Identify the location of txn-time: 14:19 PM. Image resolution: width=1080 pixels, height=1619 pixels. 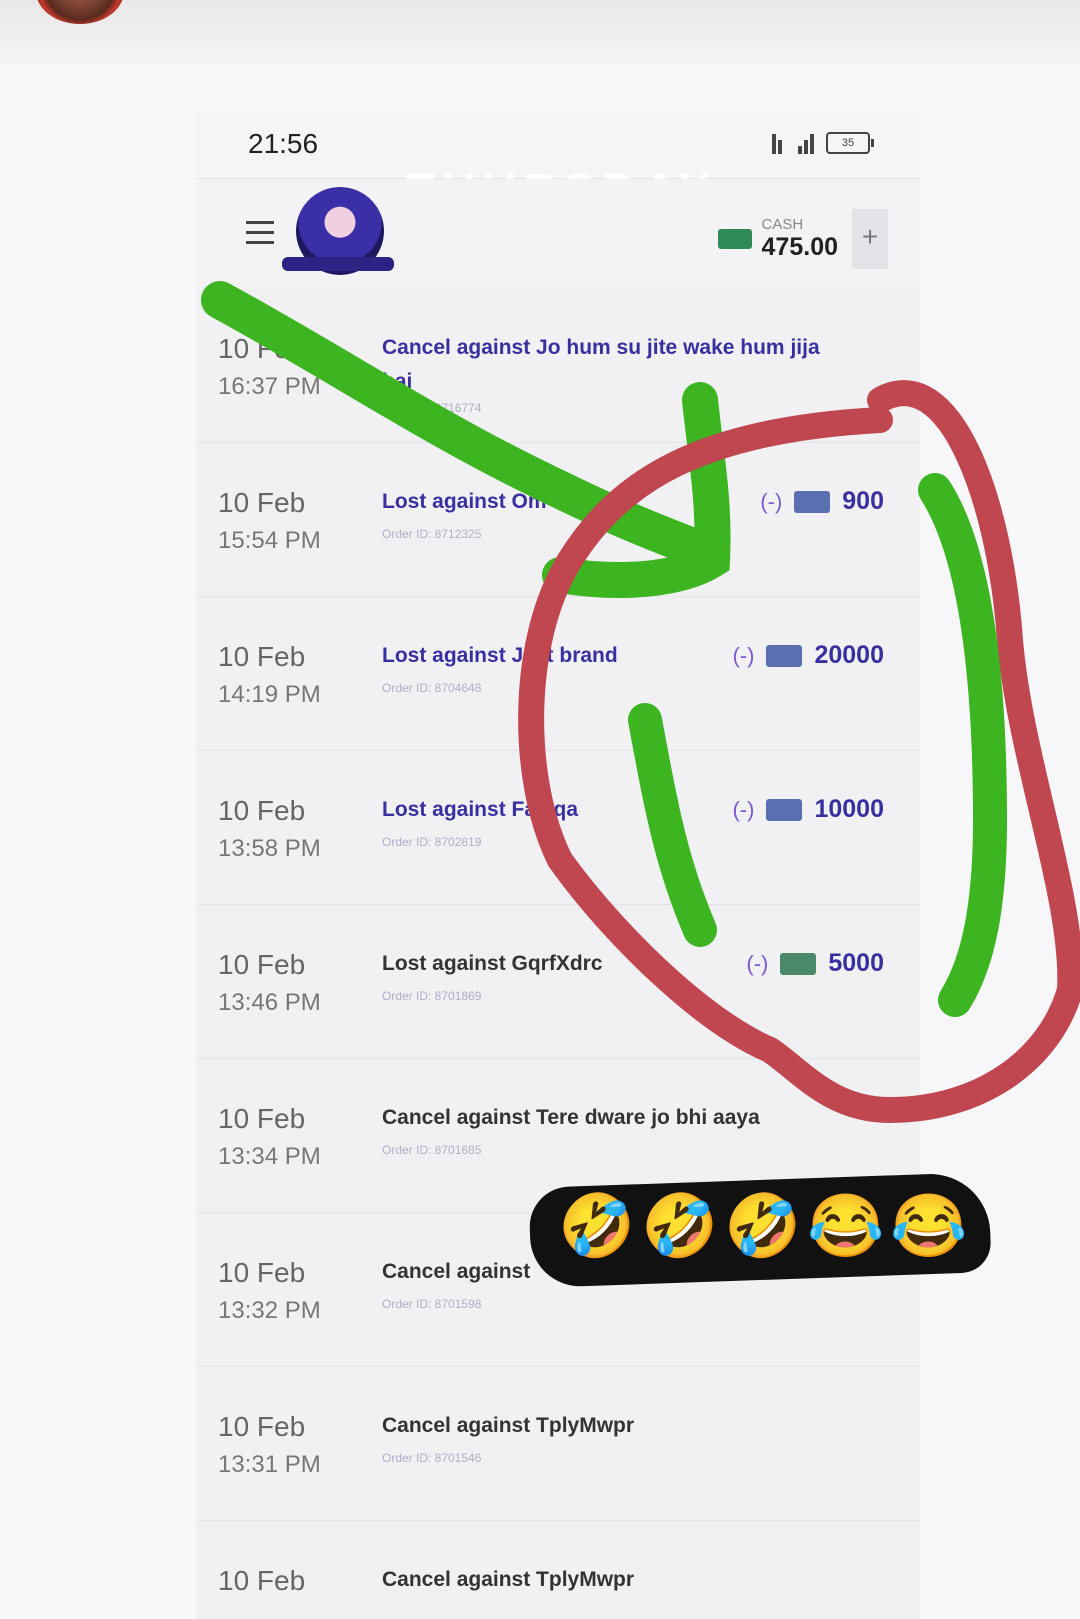
(269, 694).